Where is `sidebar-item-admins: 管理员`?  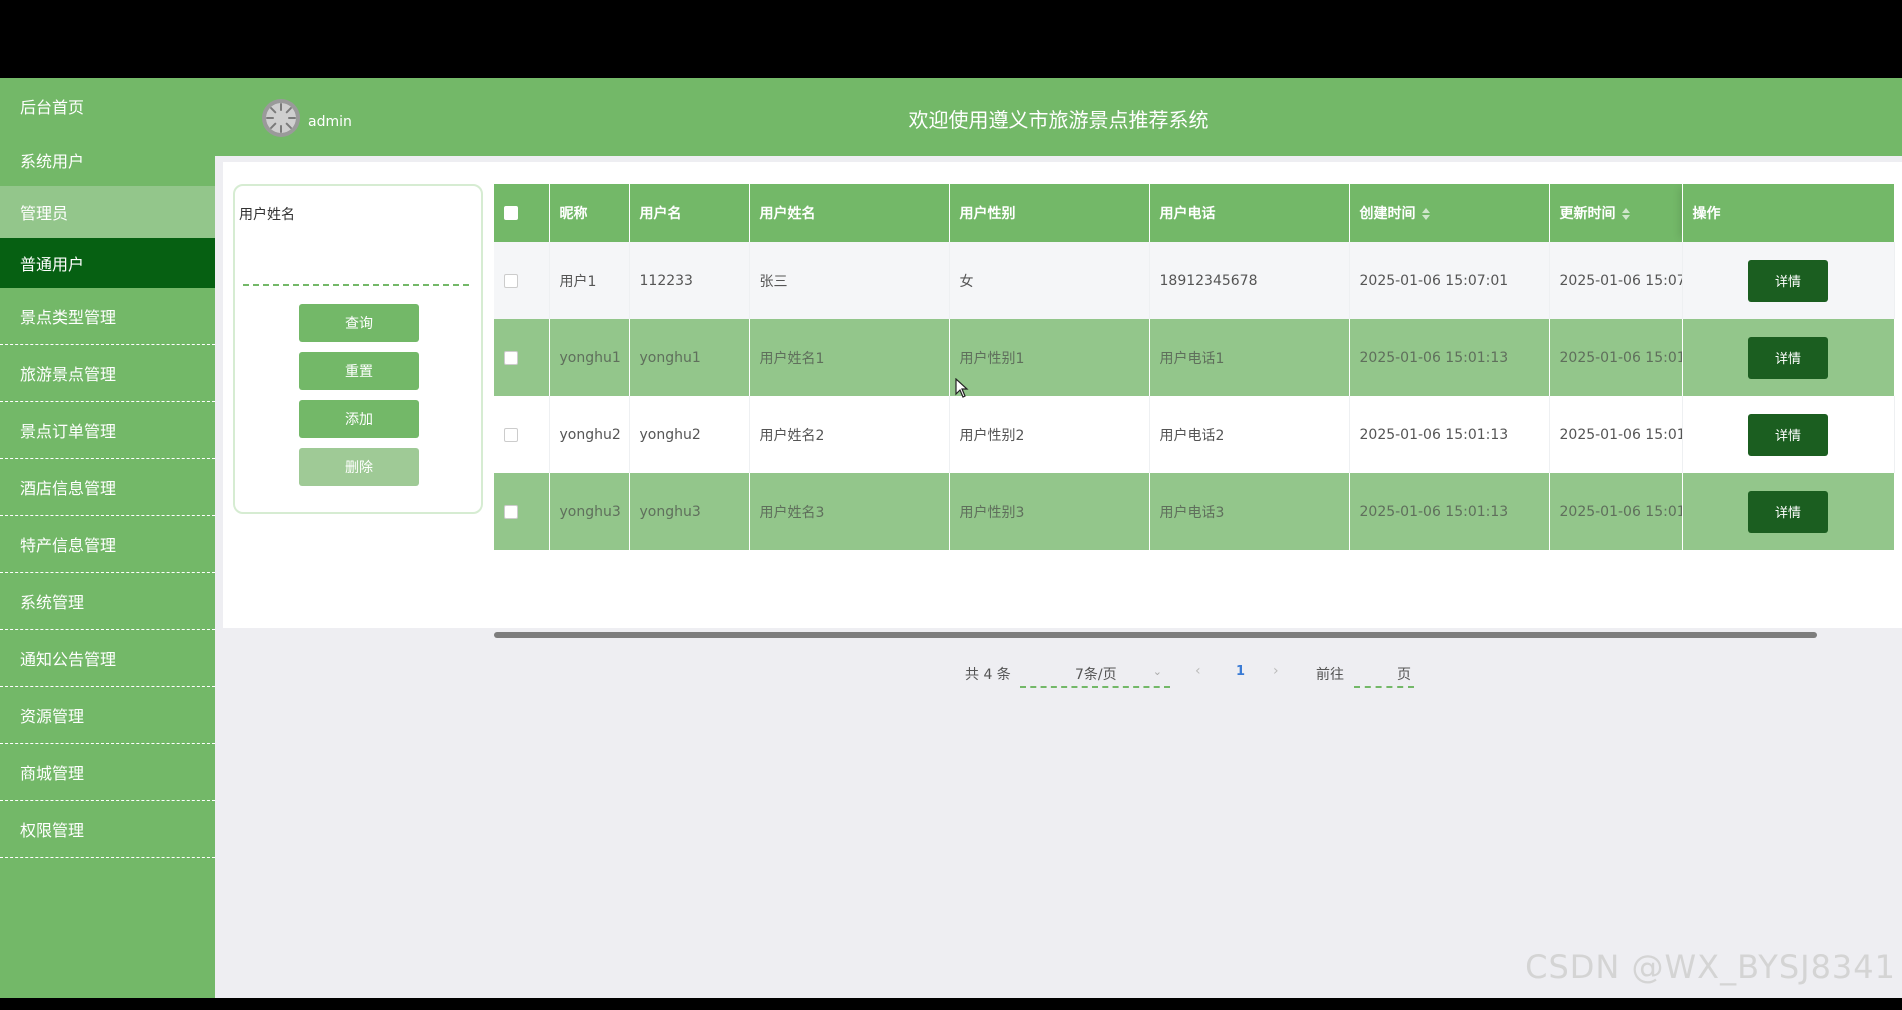 sidebar-item-admins: 管理员 is located at coordinates (107, 212).